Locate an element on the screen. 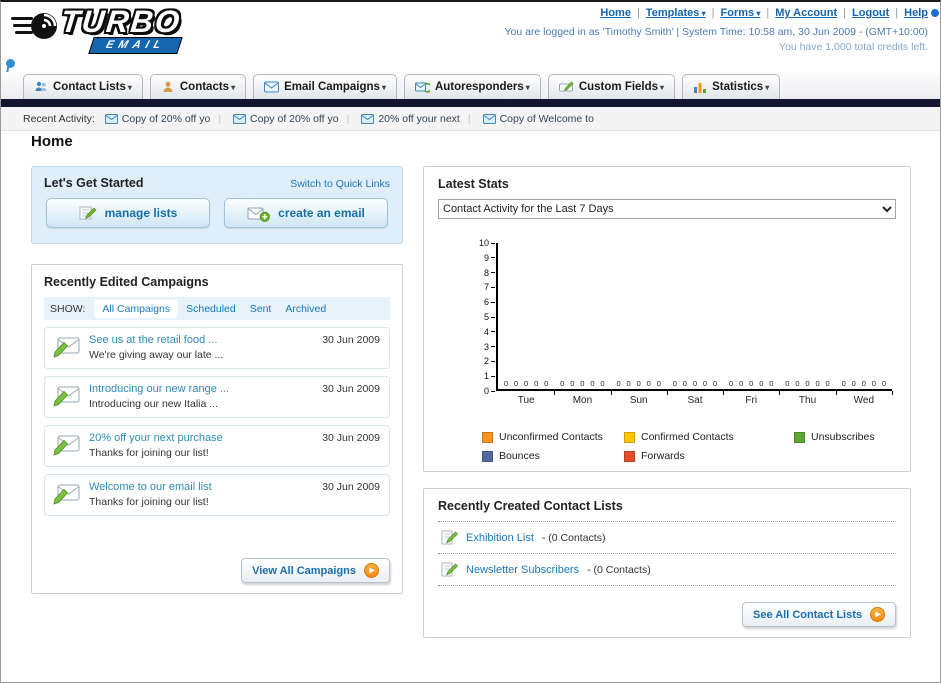 This screenshot has height=683, width=941. campaign-title-link: 20% off your next purchase is located at coordinates (156, 438).